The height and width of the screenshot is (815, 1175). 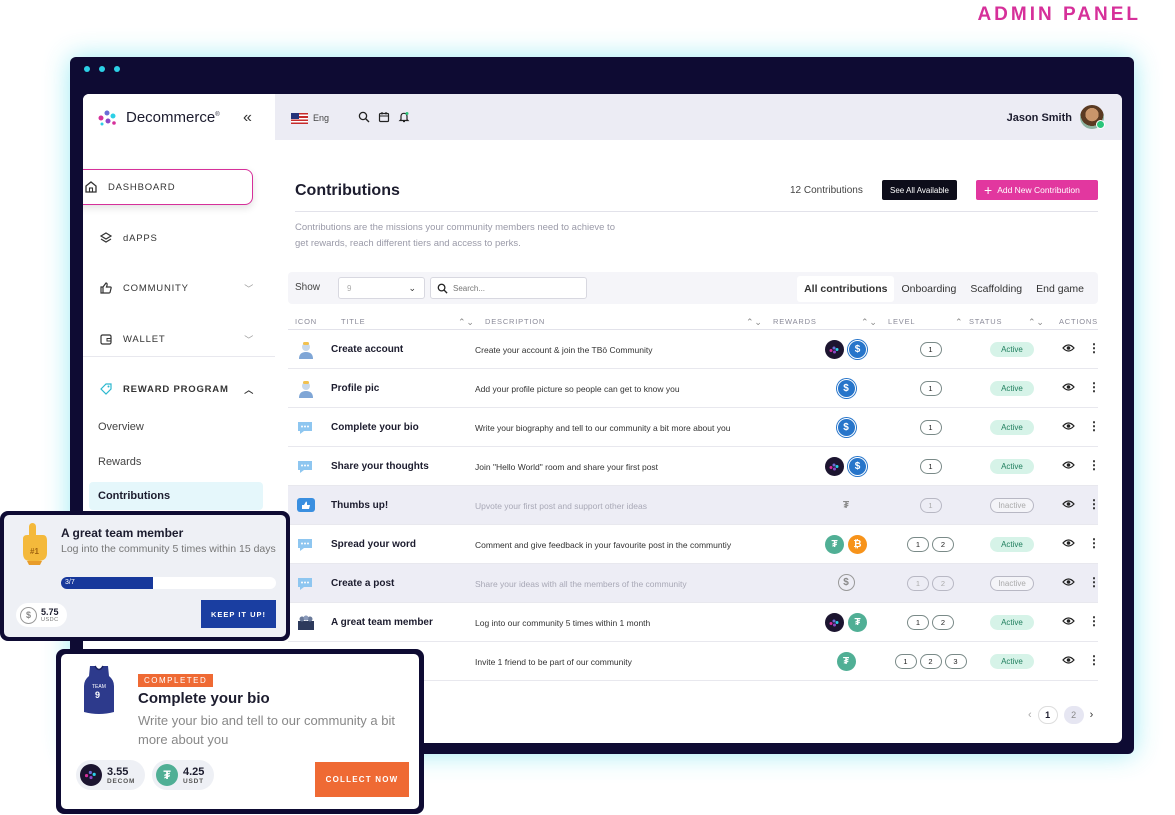 I want to click on search-field, so click(x=508, y=288).